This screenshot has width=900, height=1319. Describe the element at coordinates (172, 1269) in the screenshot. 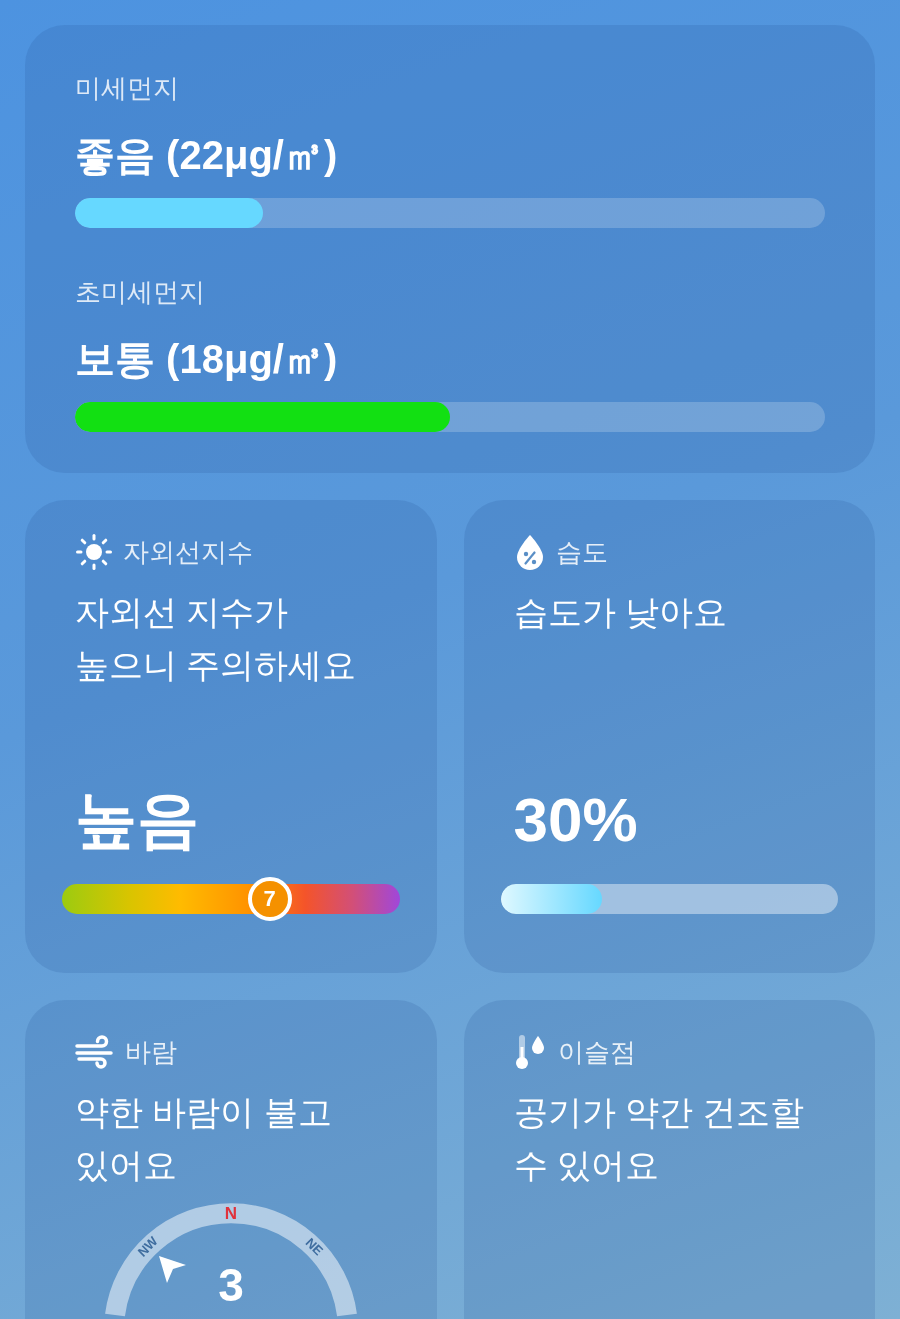

I see `navigation-arrow-icon` at that location.